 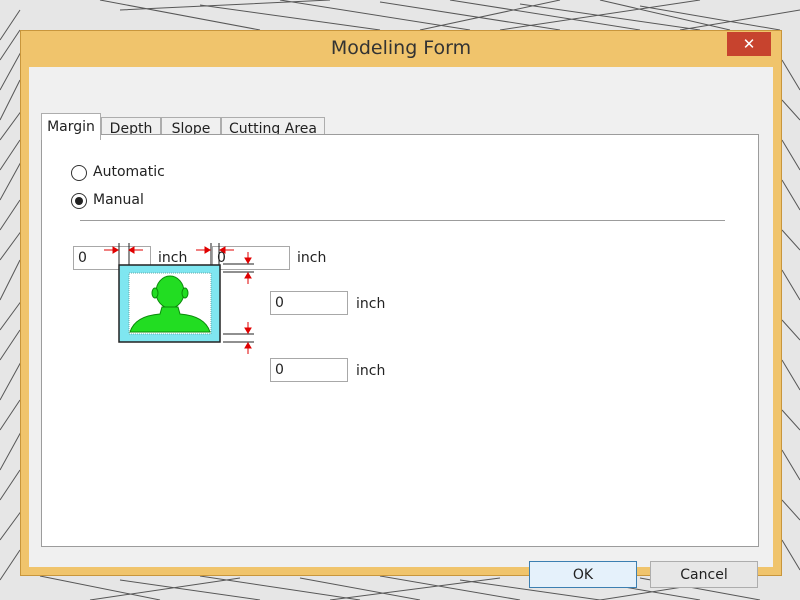 What do you see at coordinates (203, 336) in the screenshot?
I see `margin-diagram-icon` at bounding box center [203, 336].